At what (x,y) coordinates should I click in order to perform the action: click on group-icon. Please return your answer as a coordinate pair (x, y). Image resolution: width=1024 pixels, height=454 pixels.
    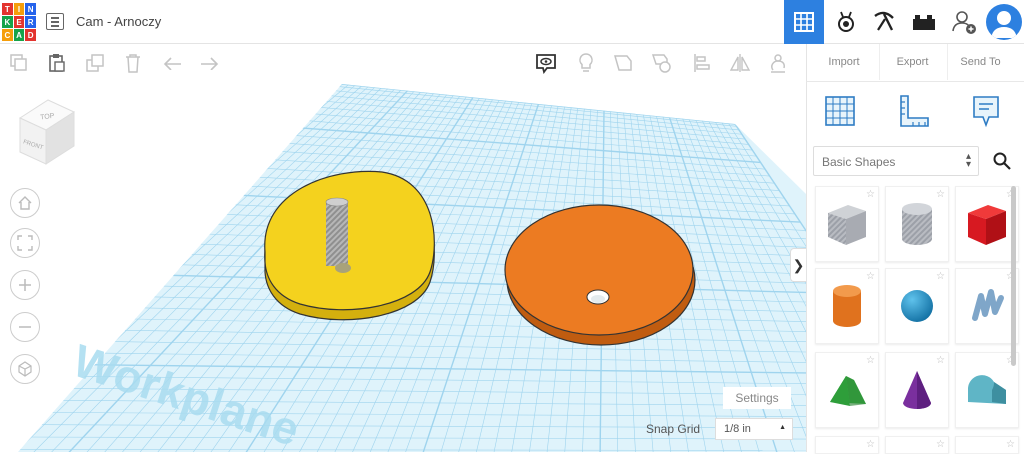
    Looking at the image, I should click on (623, 63).